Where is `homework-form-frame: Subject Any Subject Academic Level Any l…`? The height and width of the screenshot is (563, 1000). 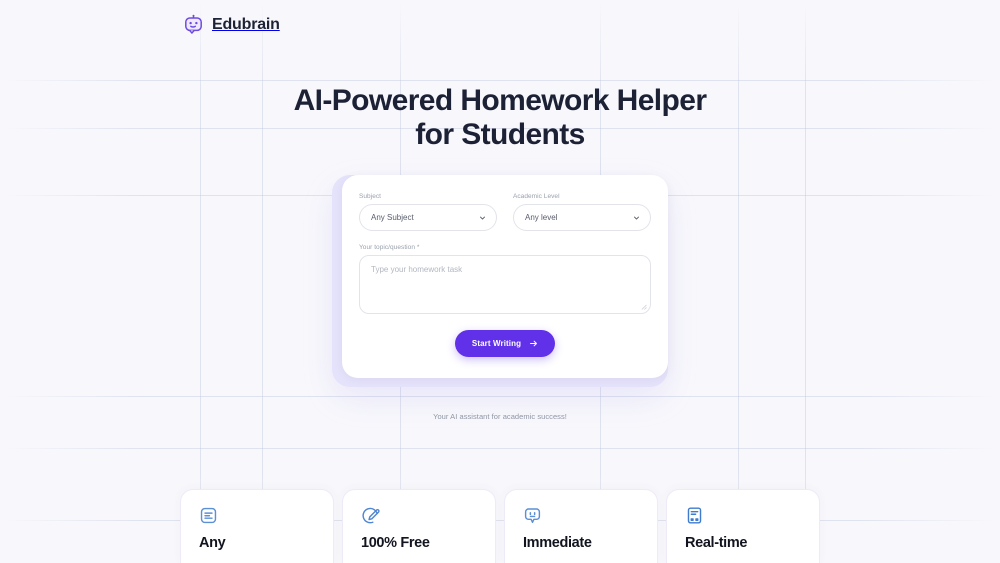
homework-form-frame: Subject Any Subject Academic Level Any l… is located at coordinates (500, 281).